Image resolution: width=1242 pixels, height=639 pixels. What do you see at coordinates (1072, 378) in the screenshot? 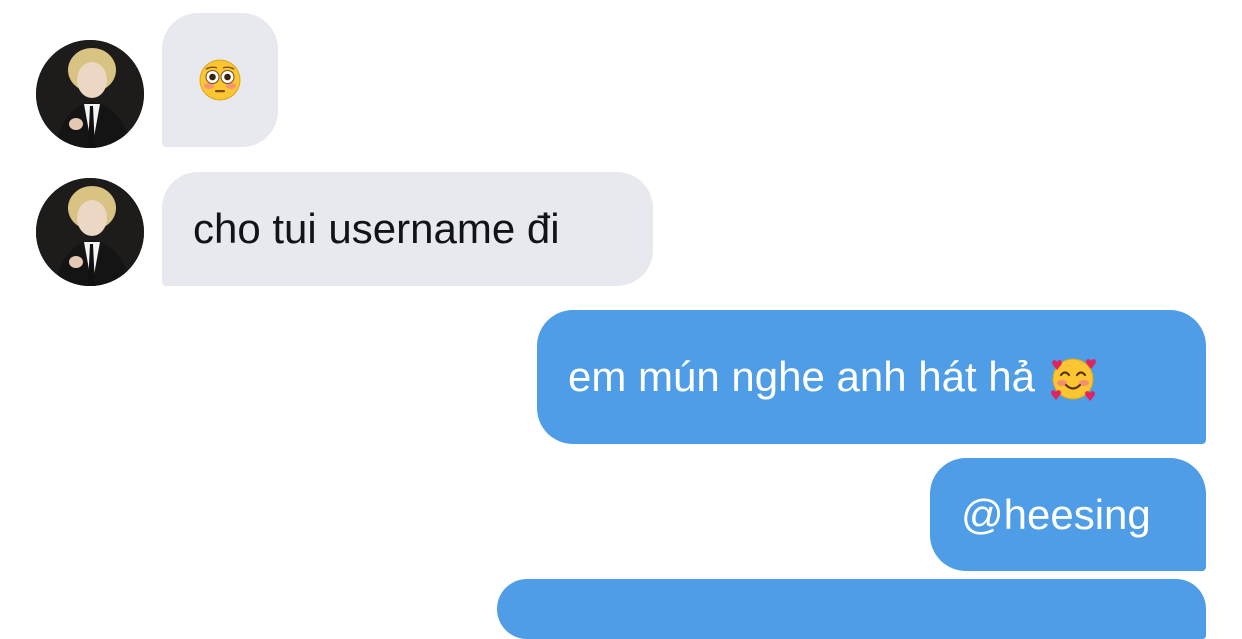
I see `smiling-face-with-hearts-emoji` at bounding box center [1072, 378].